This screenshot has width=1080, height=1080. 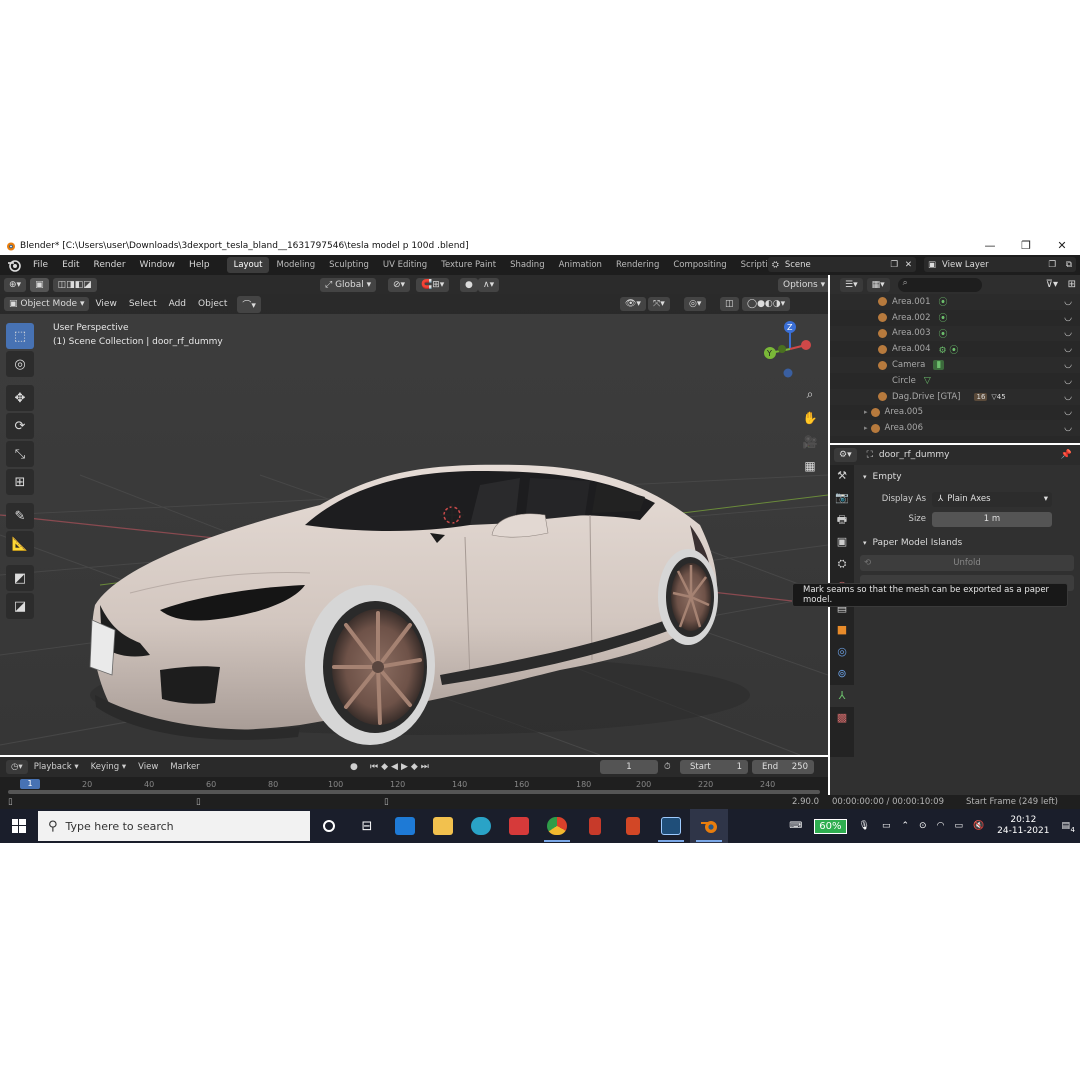 What do you see at coordinates (810, 418) in the screenshot?
I see `pan-hand-icon: ✋` at bounding box center [810, 418].